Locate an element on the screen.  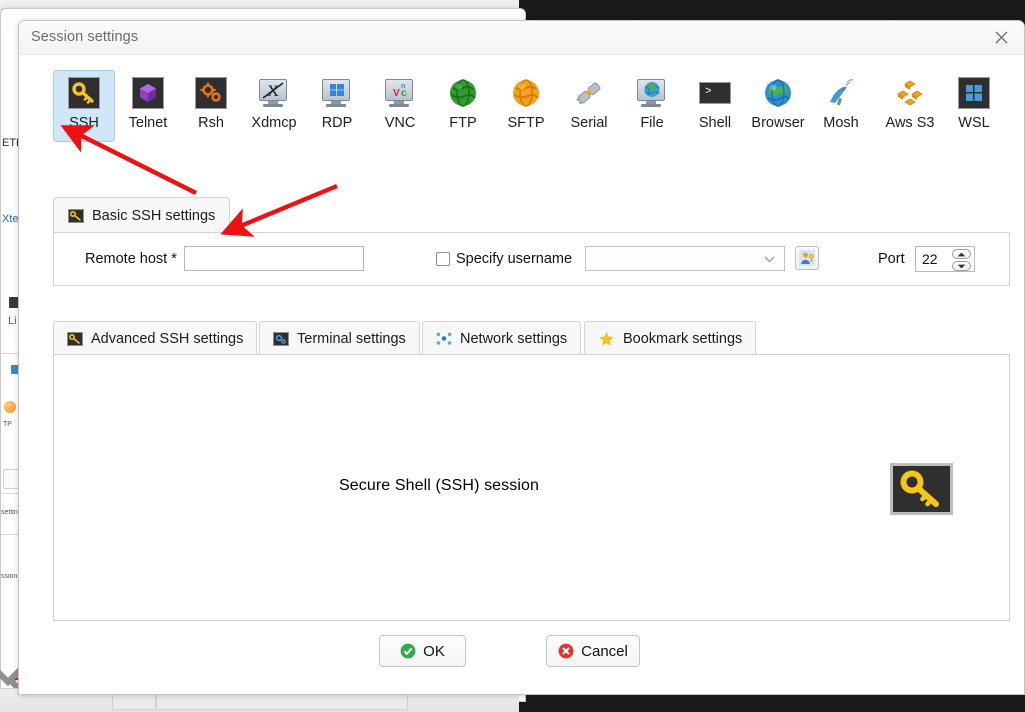
wsl-windows-icon is located at coordinates (974, 93).